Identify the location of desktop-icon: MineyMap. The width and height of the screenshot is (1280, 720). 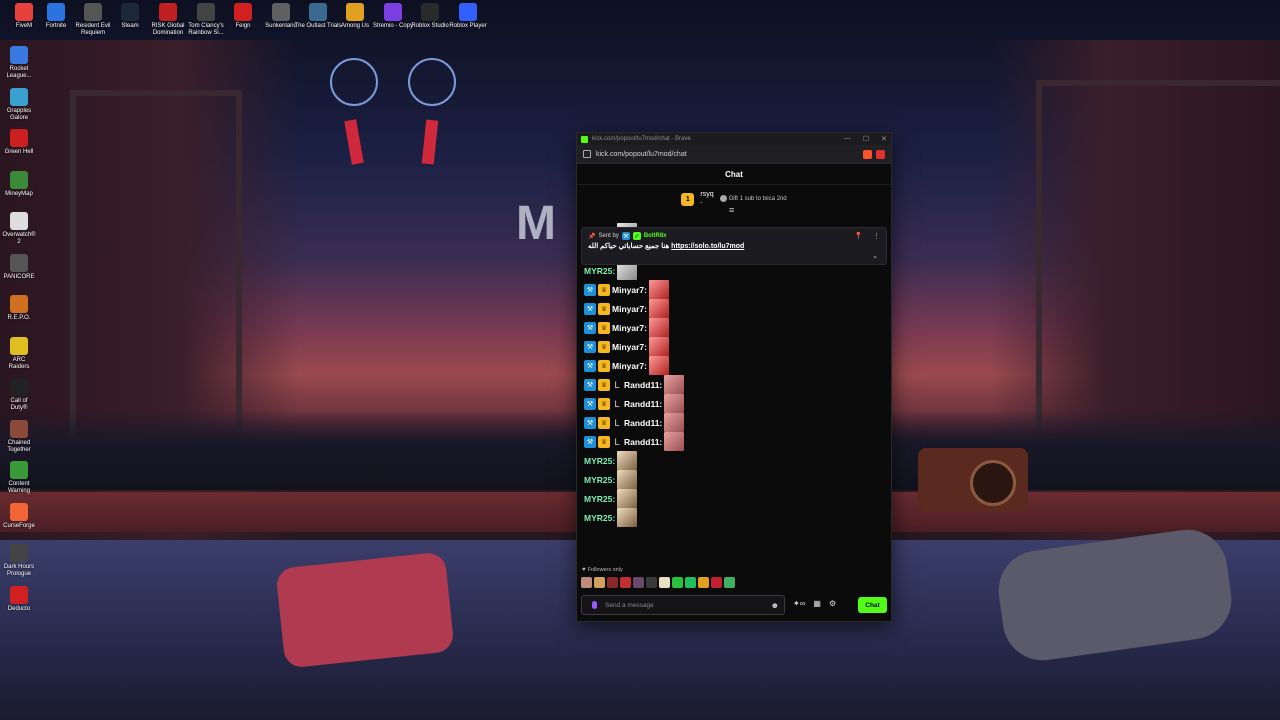
(19, 184).